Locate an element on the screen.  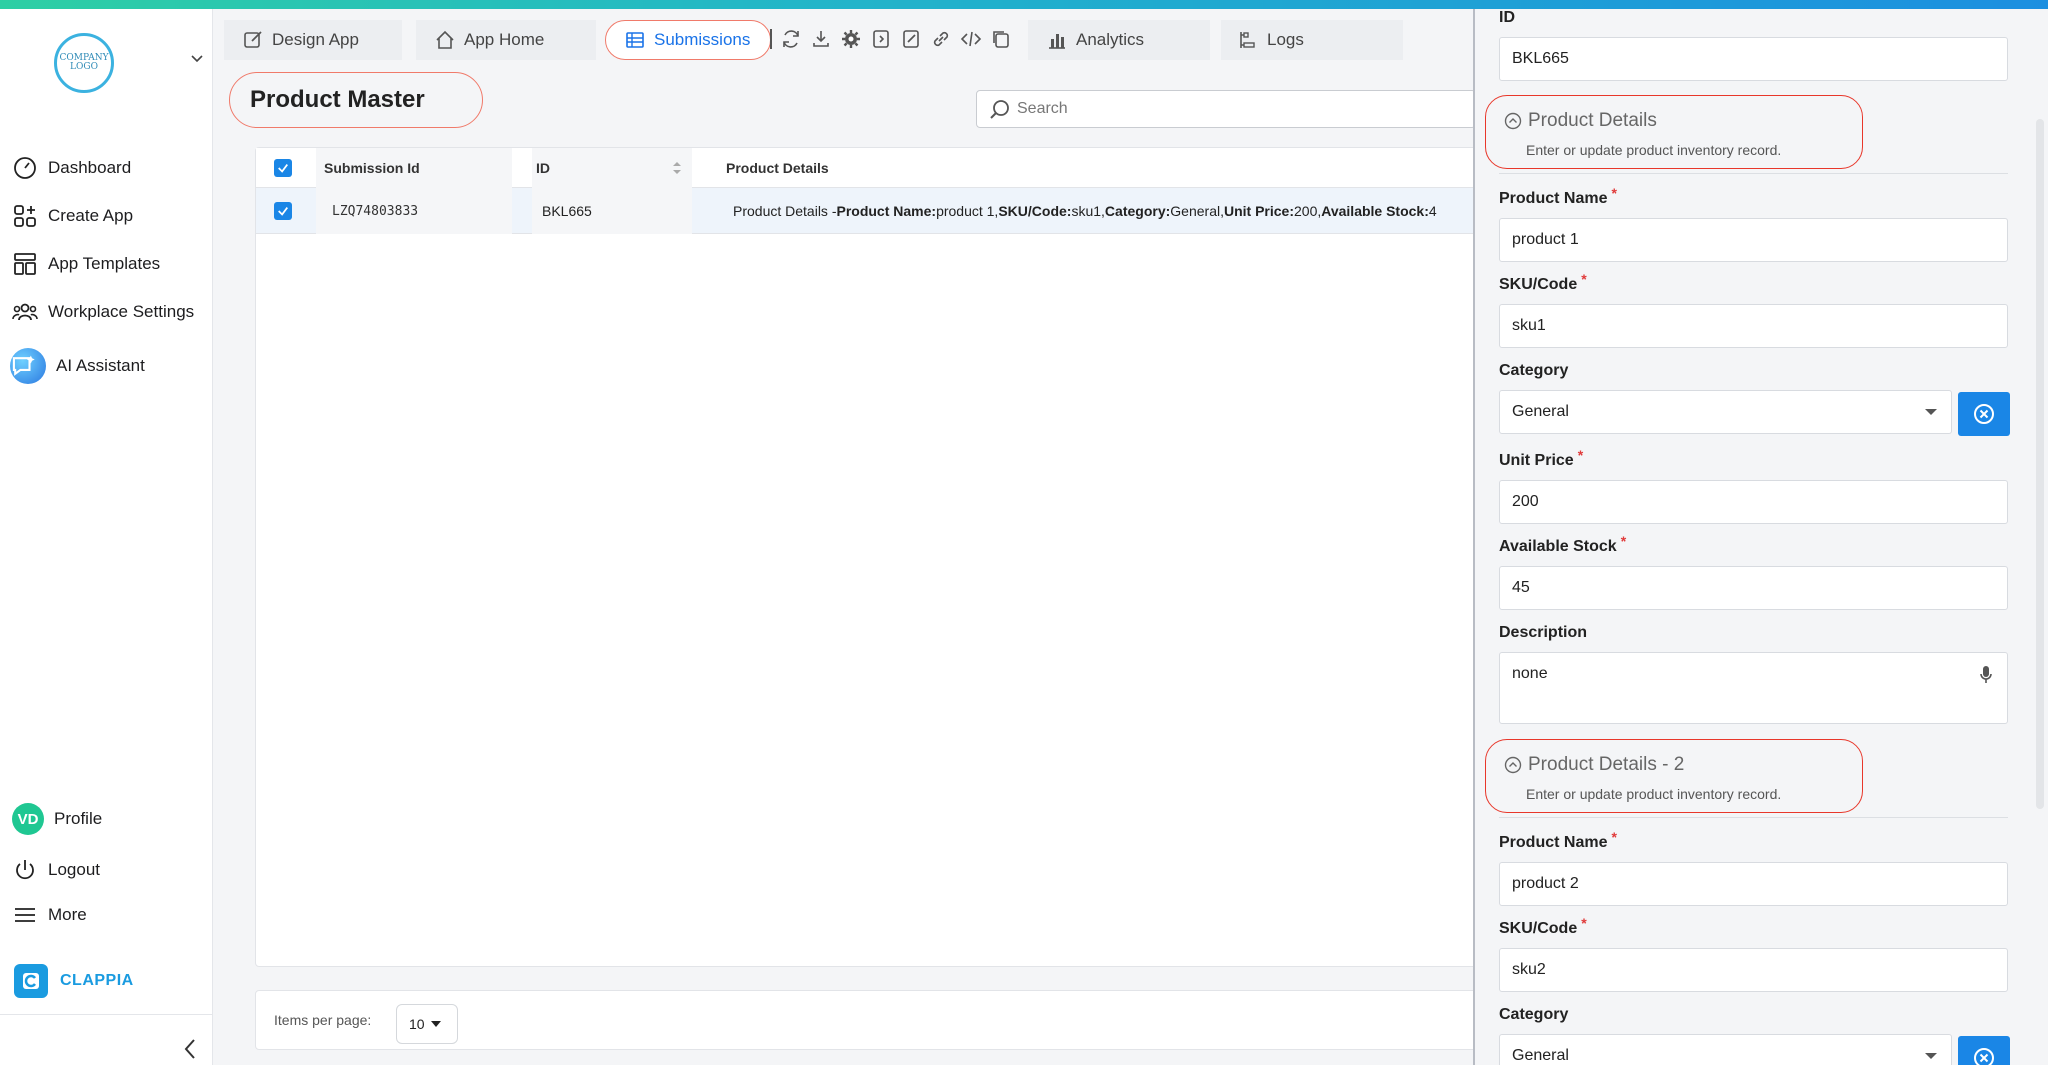
category-2-select: General is located at coordinates (1725, 1049).